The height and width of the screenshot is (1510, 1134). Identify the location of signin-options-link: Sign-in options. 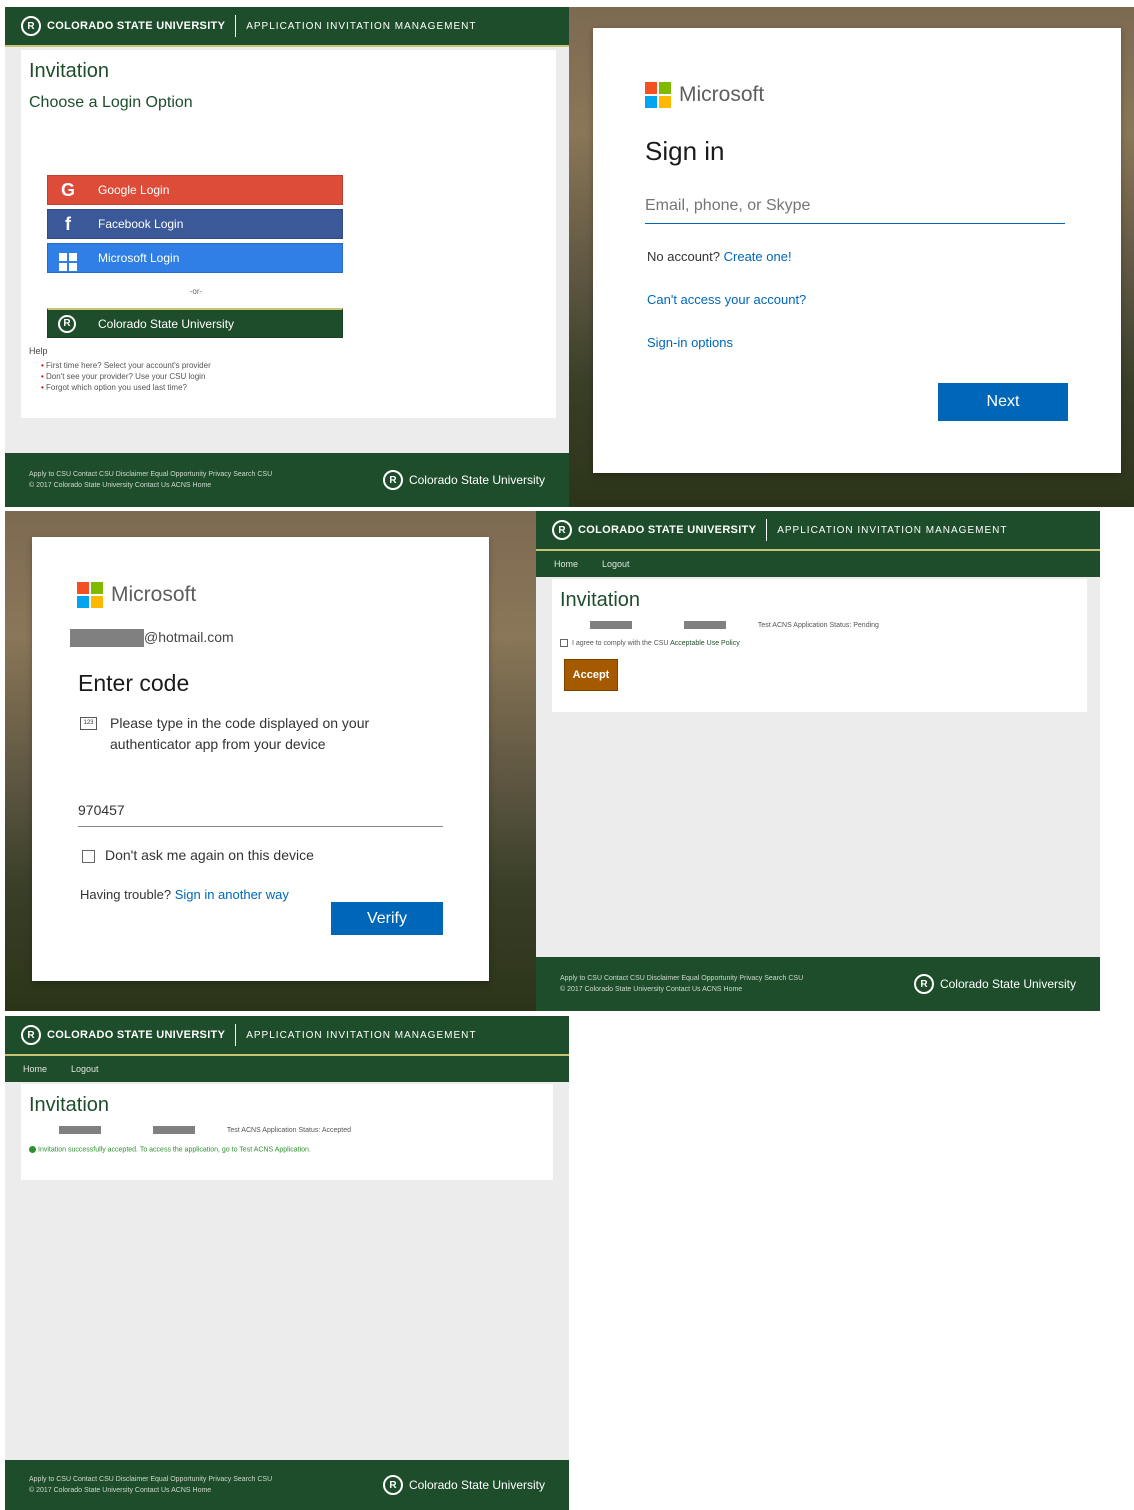
(690, 342).